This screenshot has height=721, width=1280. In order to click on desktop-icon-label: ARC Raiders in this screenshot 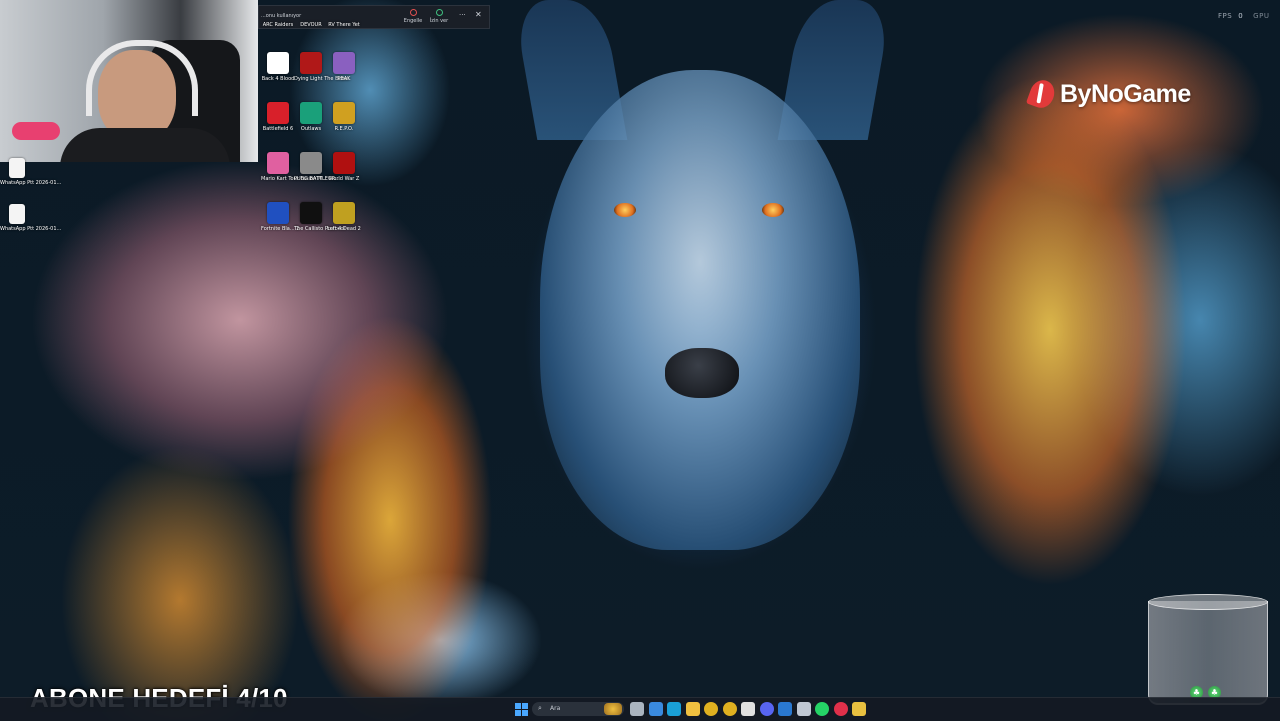, I will do `click(278, 25)`.